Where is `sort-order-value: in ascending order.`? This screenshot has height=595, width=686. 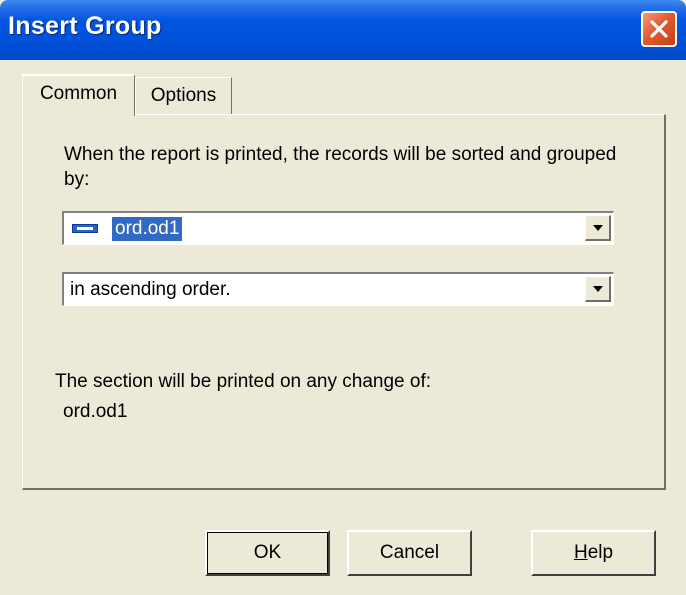
sort-order-value: in ascending order. is located at coordinates (150, 289).